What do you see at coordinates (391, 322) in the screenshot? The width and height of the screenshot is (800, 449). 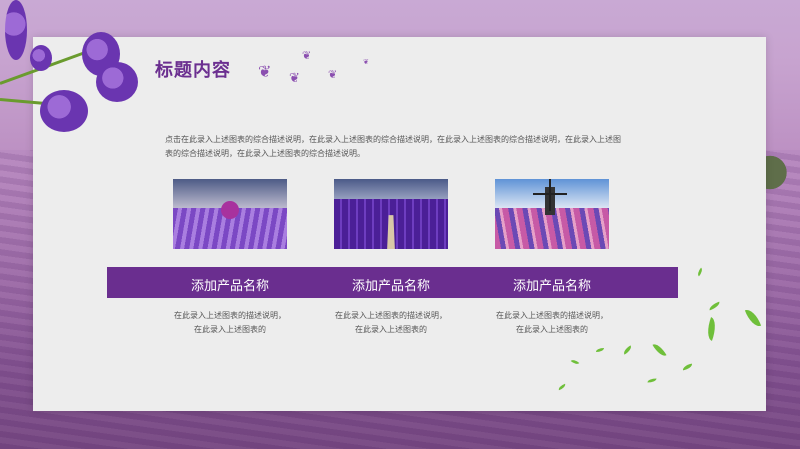 I see `product-text-2: 在此录入上述图表的描述说明，在此录入上述图表的` at bounding box center [391, 322].